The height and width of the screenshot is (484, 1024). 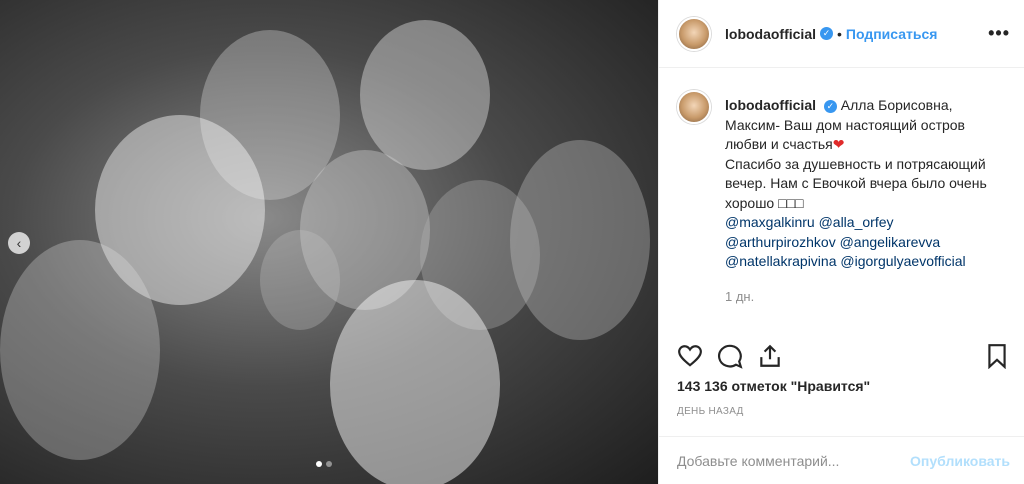 What do you see at coordinates (770, 34) in the screenshot?
I see `header-username: lobodaofficial` at bounding box center [770, 34].